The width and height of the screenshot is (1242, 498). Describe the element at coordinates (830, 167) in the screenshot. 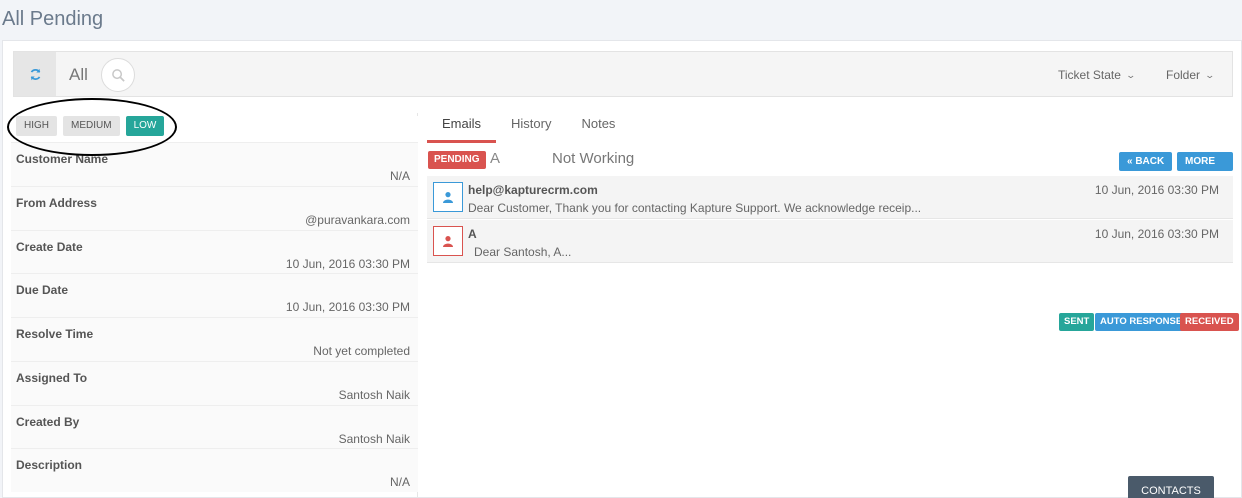

I see `ticket-header: PENDING A Not Working « BACK MORE ⌄` at that location.